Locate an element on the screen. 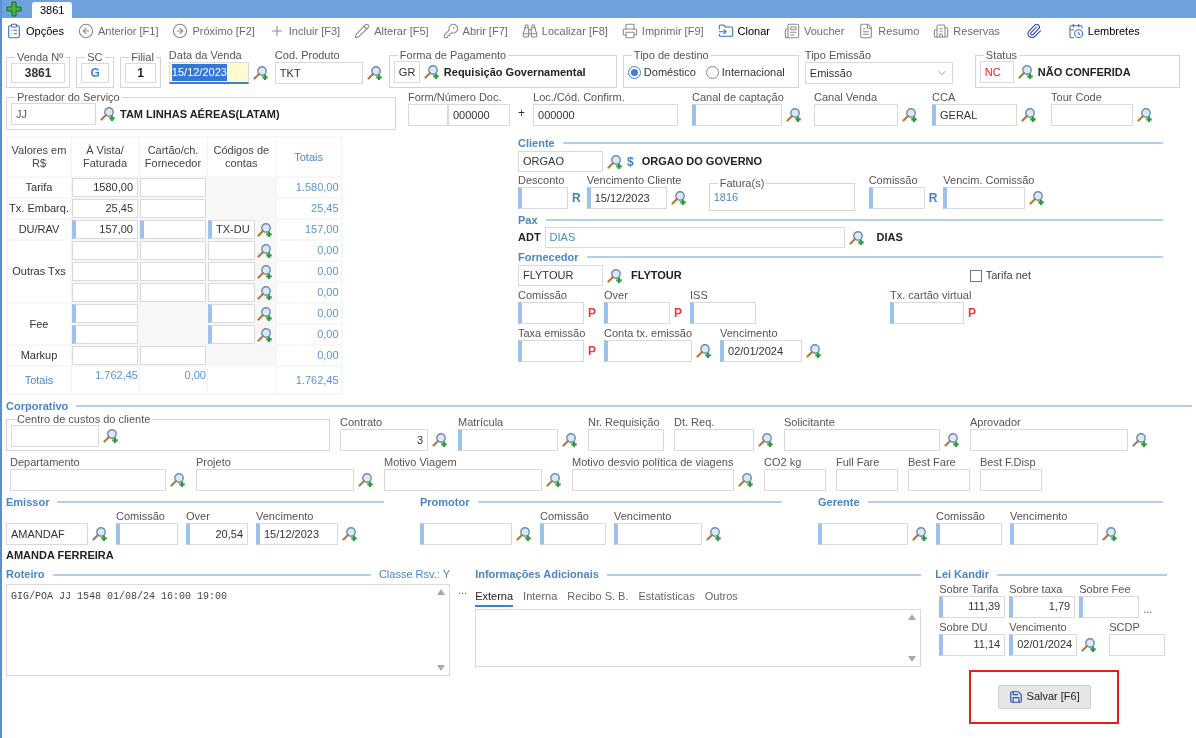 The width and height of the screenshot is (1196, 738). text-area: GIG/POA JJ 1548 01/08/24 16:00 19:00 is located at coordinates (228, 629).